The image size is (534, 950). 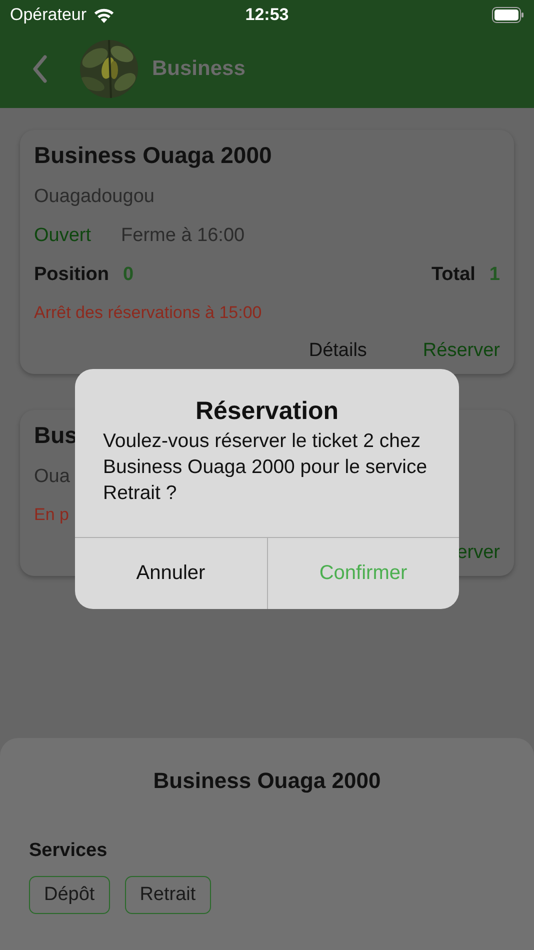 I want to click on open-status: Ouvert, so click(x=63, y=236).